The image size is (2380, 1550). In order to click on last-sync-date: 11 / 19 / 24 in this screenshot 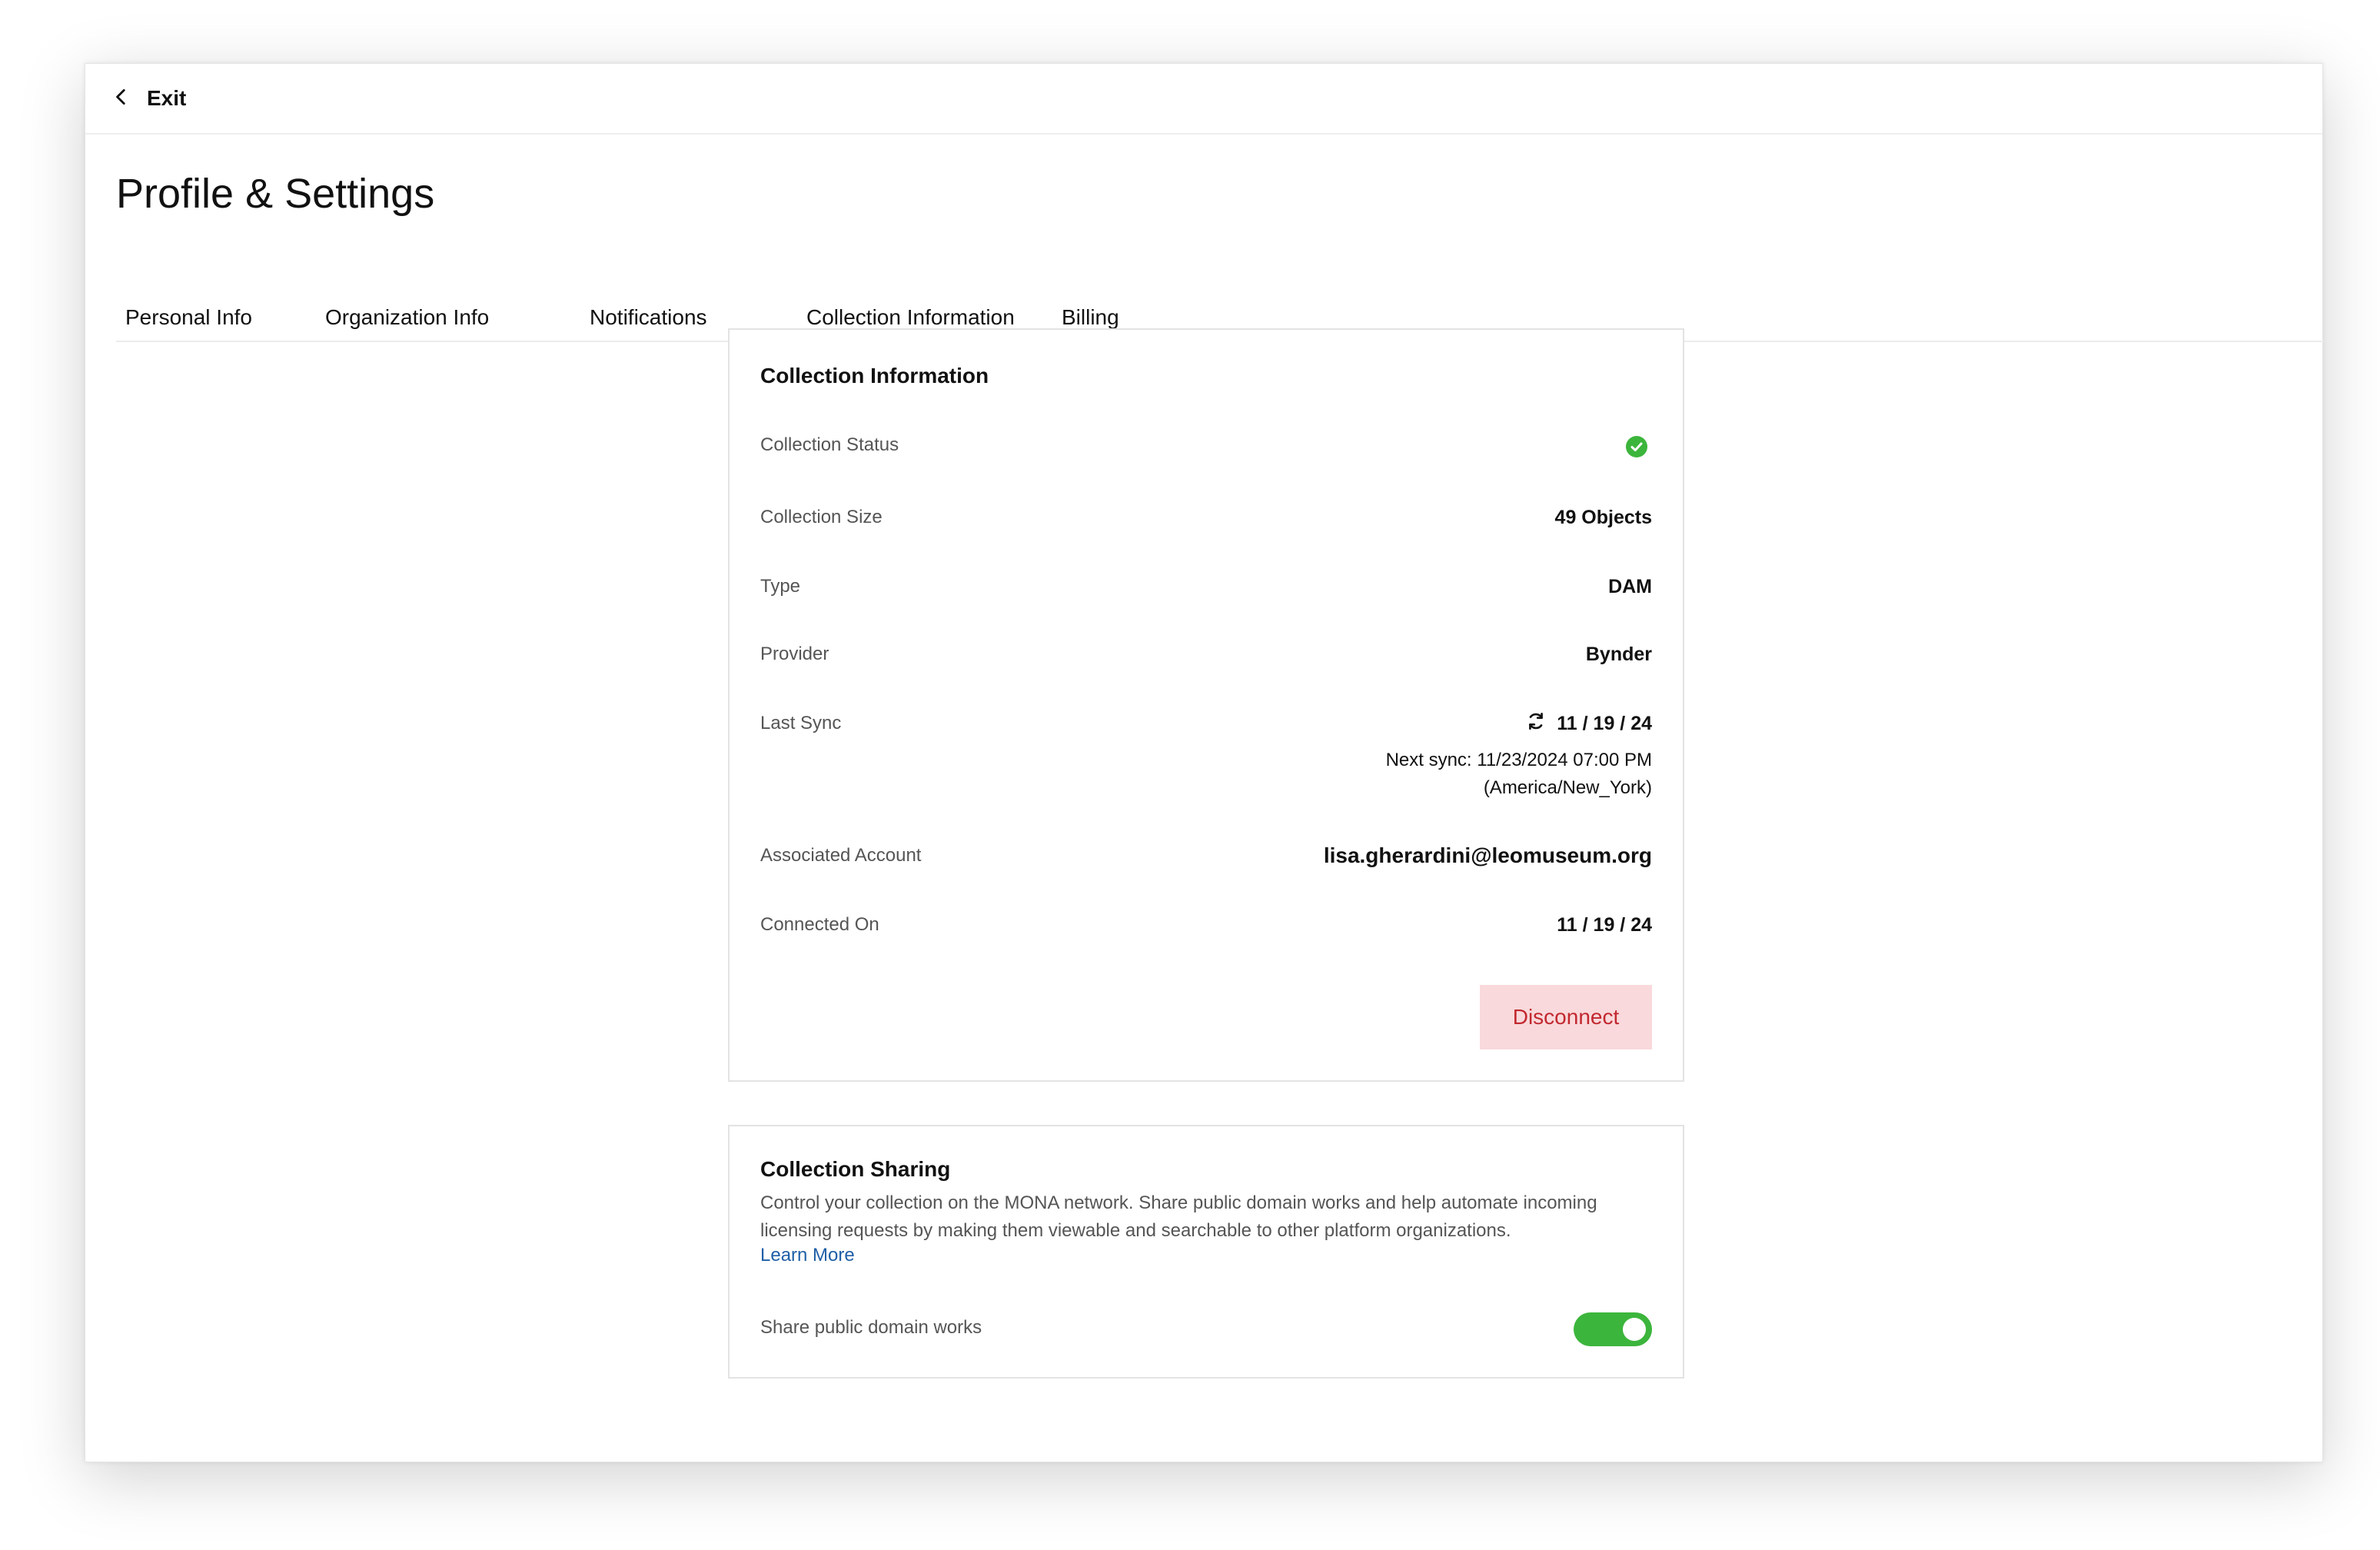, I will do `click(1604, 723)`.